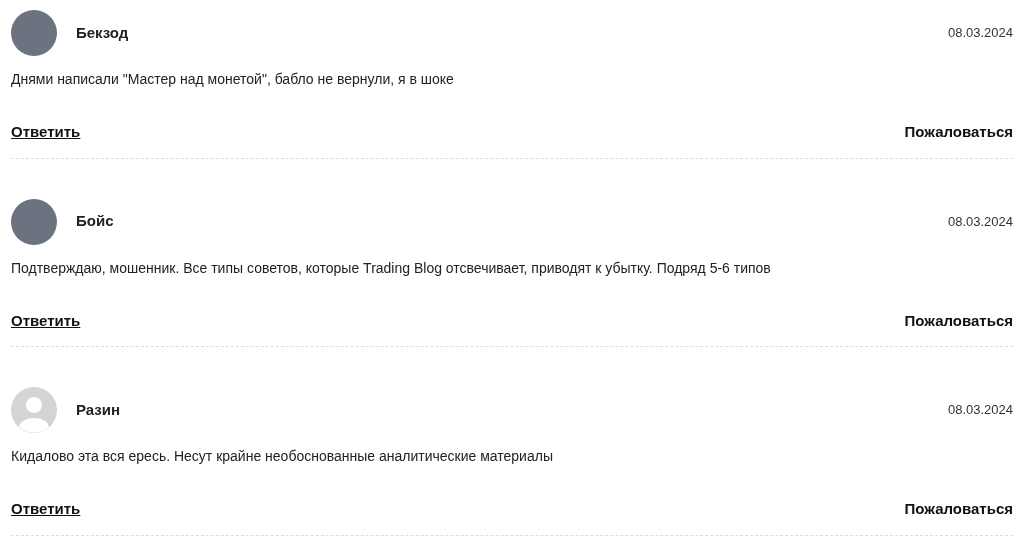 The width and height of the screenshot is (1024, 549). Describe the element at coordinates (391, 268) in the screenshot. I see `comment-text: Подтверждаю, мошенник. Все типы советов, которые Trading Blog отсвечивает, приводят к убытку. Подряд 5-6 типов` at that location.